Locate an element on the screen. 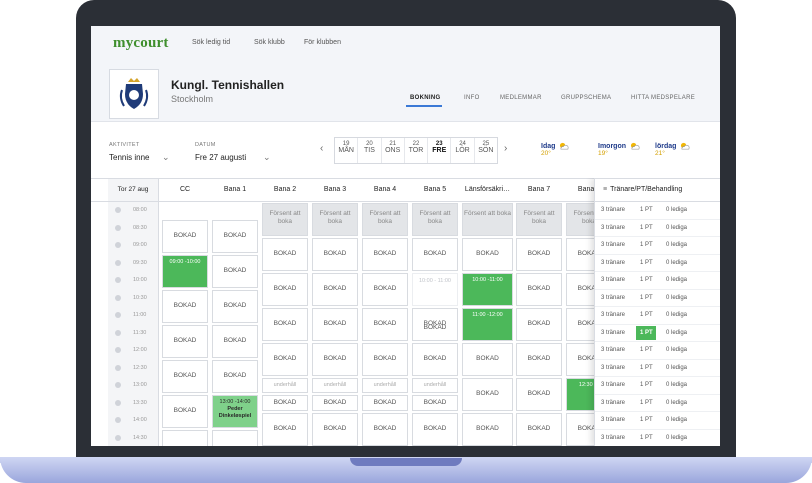  tab-booking: BOKNING is located at coordinates (425, 98).